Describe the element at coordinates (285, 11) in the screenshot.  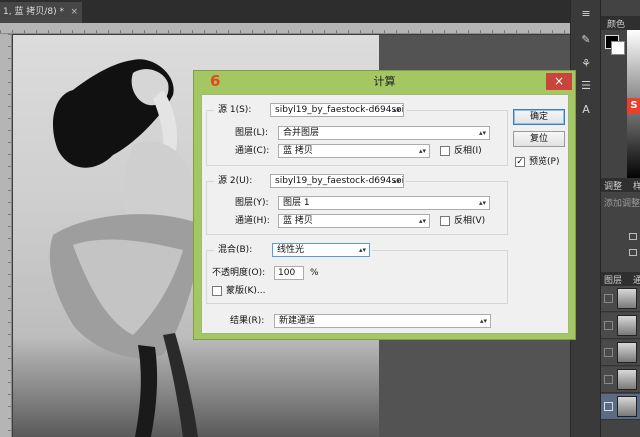
I see `document-tab-bar: 1, 蓝 拷贝/8) * ×` at that location.